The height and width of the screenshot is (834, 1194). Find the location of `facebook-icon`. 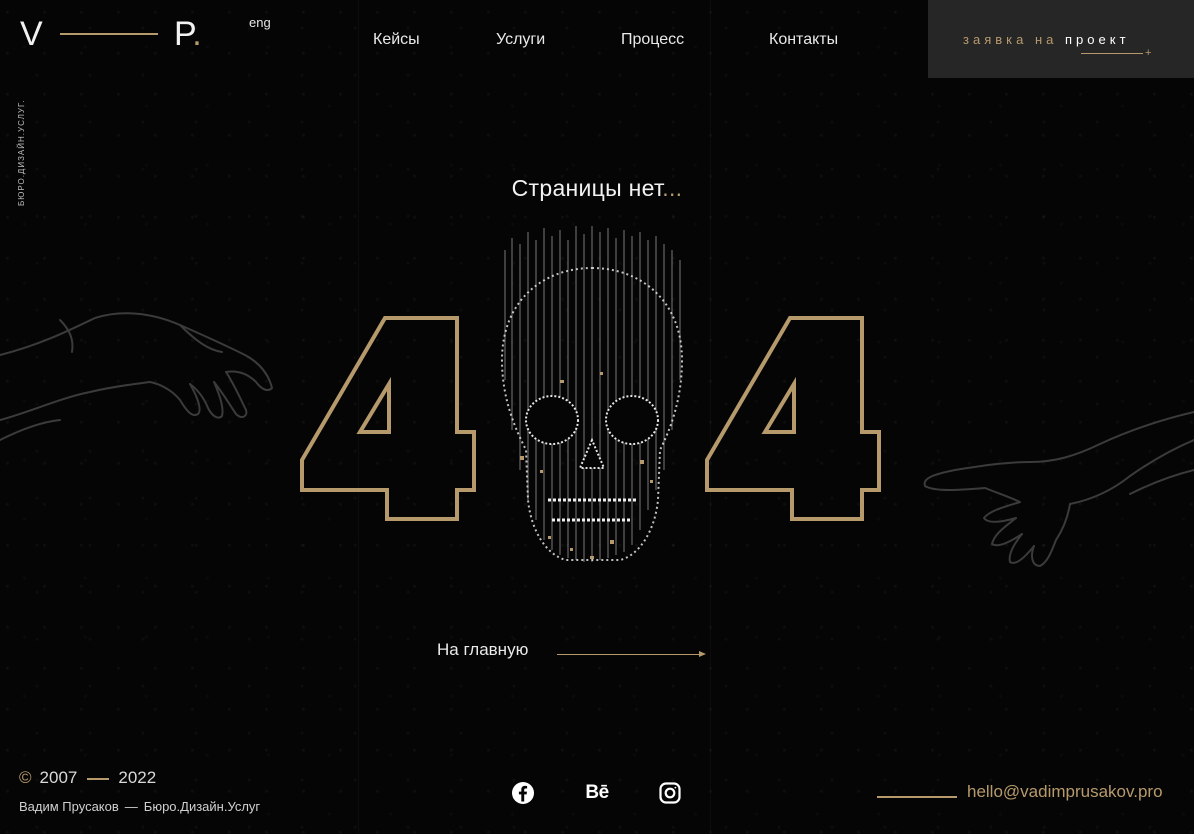

facebook-icon is located at coordinates (523, 793).